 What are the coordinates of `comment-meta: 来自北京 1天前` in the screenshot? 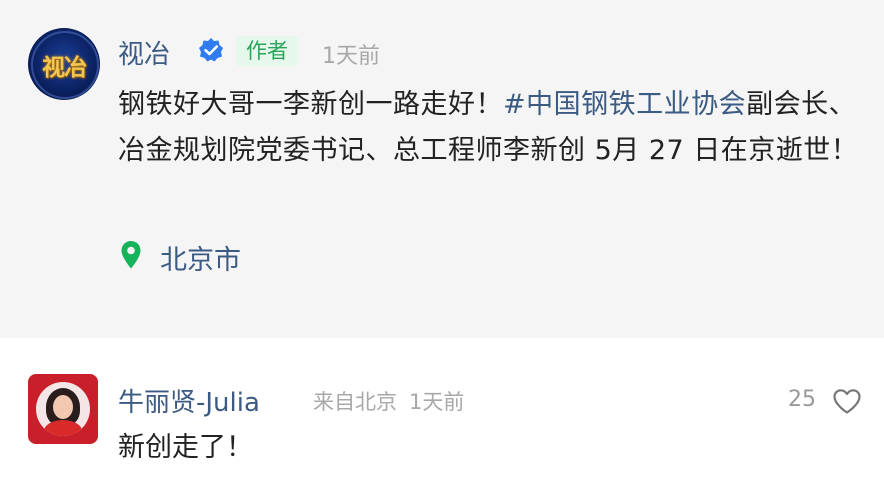 It's located at (388, 401).